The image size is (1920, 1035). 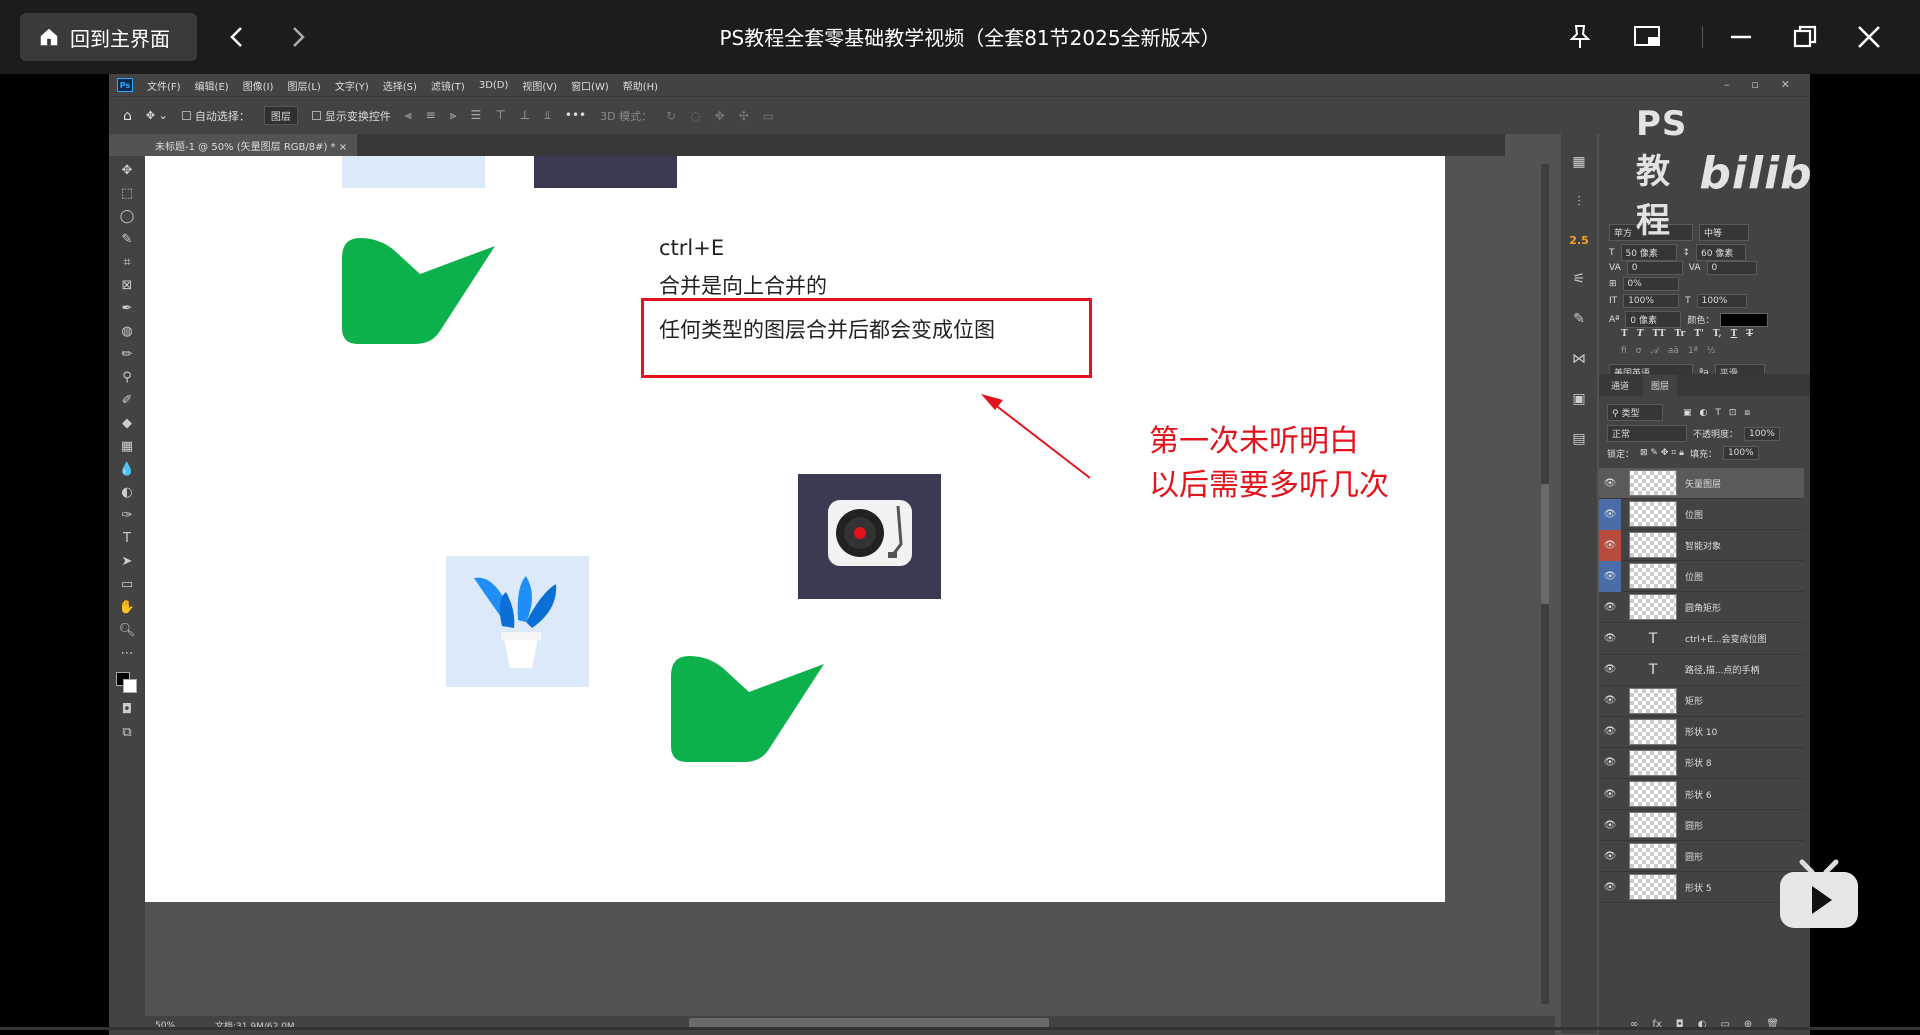 What do you see at coordinates (1660, 385) in the screenshot?
I see `tab-layers: 图层` at bounding box center [1660, 385].